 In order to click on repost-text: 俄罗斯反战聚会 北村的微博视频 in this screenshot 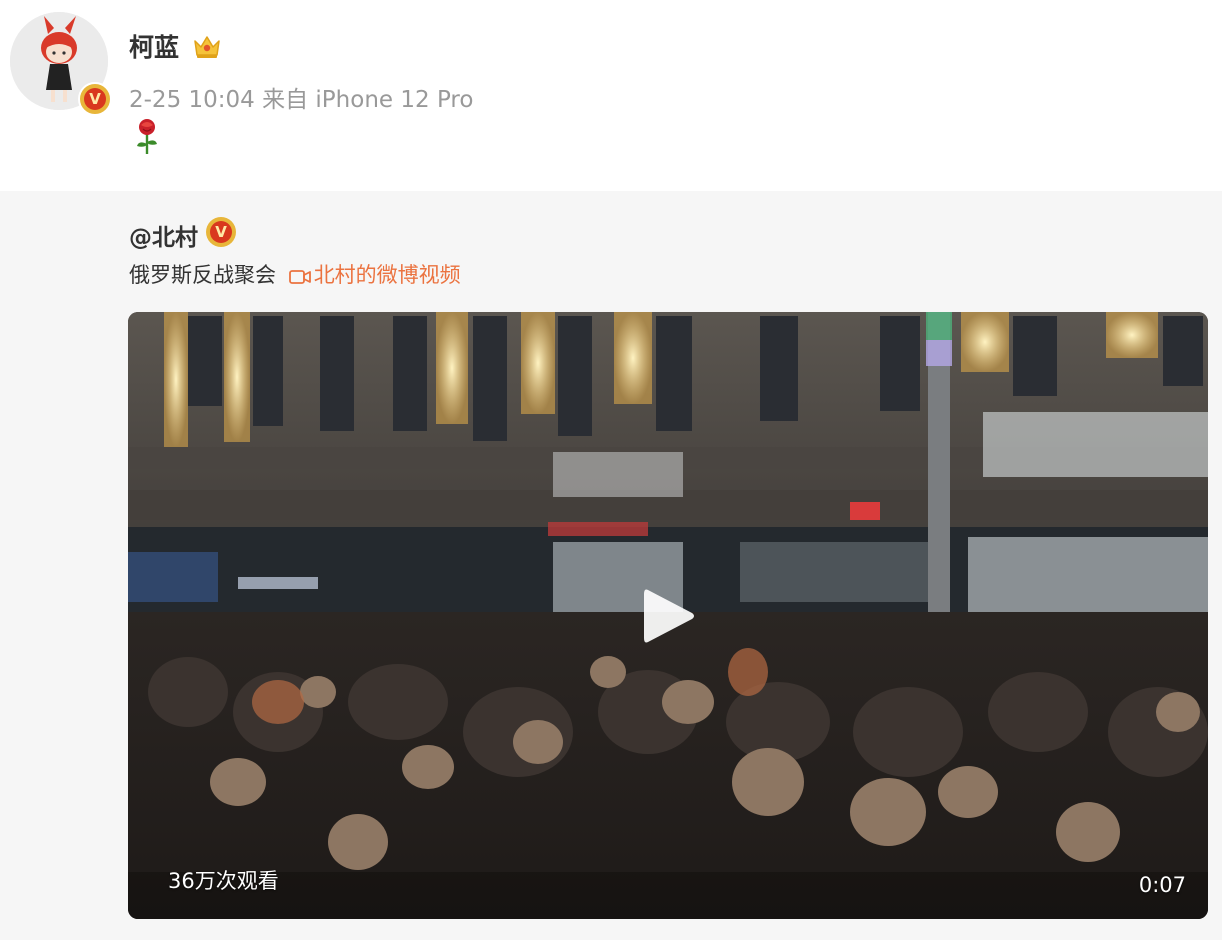, I will do `click(295, 274)`.